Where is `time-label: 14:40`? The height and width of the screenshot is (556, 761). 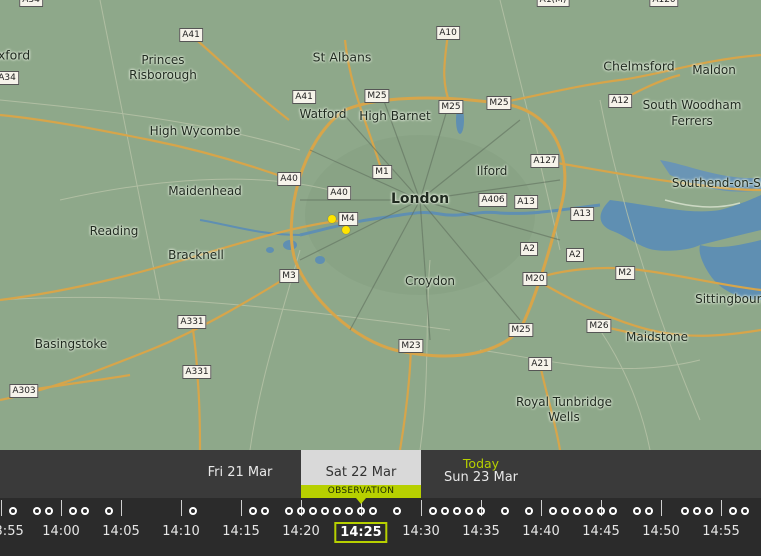
time-label: 14:40 is located at coordinates (540, 531).